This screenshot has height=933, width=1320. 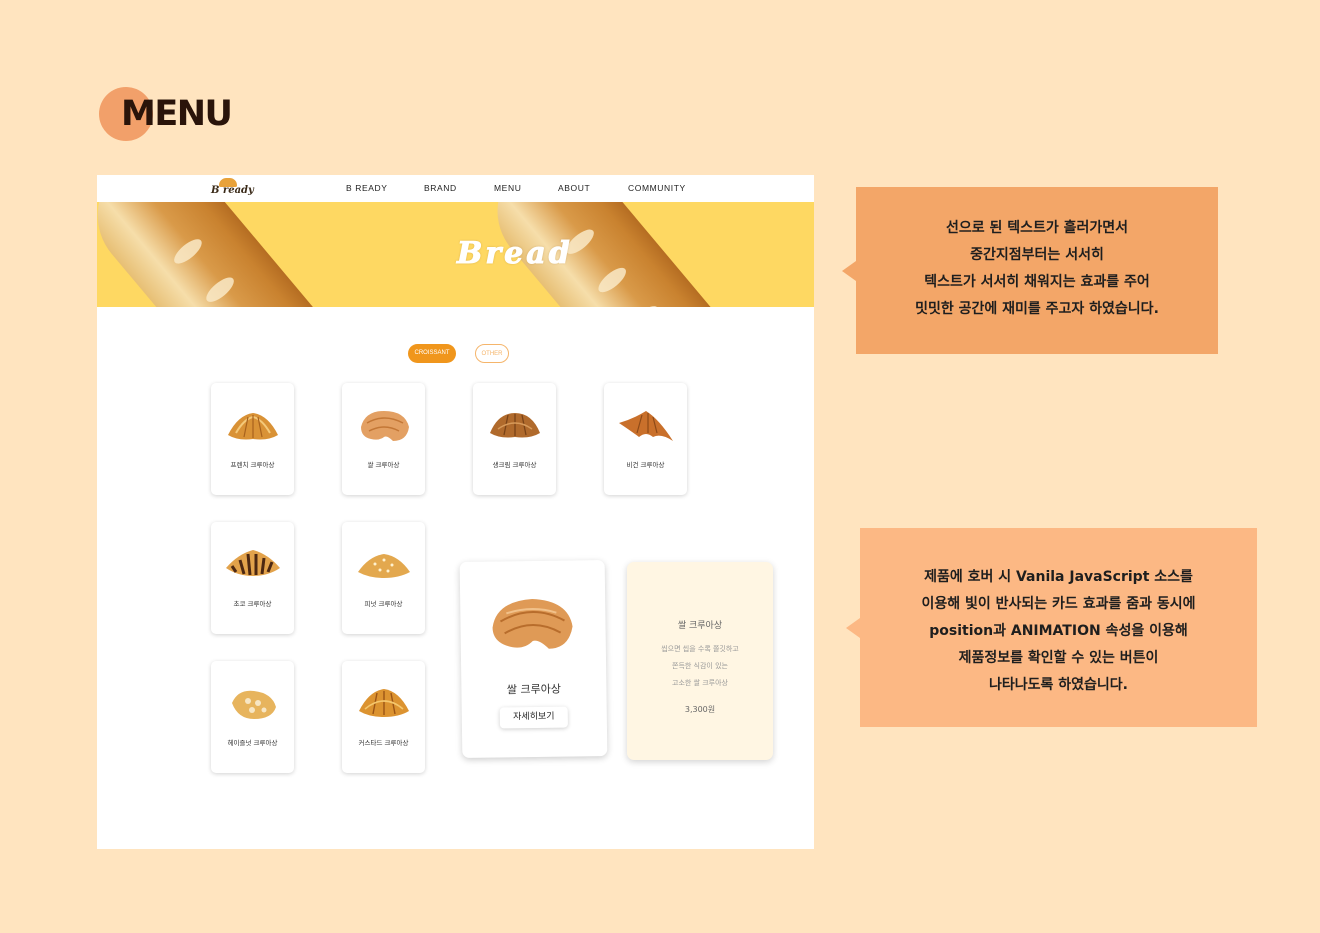 I want to click on product-card: 헤이즐넛 크루아상, so click(x=252, y=717).